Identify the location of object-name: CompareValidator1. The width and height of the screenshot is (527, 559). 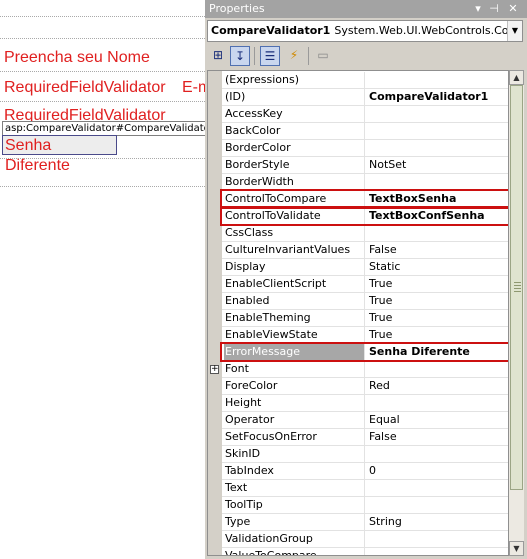
(271, 30).